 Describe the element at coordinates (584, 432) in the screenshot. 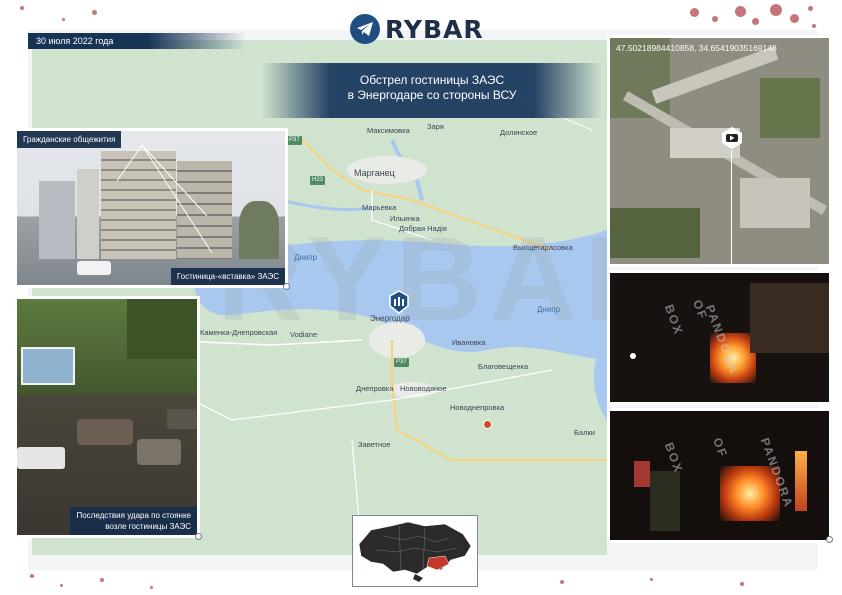

I see `place-balki: Балки` at that location.